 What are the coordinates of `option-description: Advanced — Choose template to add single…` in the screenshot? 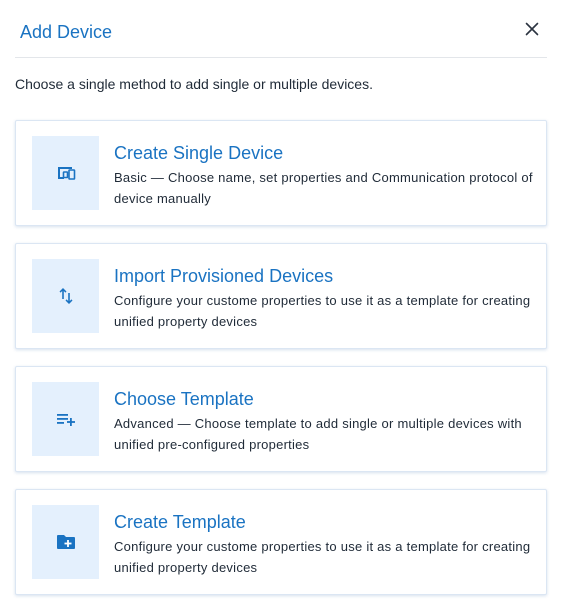 It's located at (318, 434).